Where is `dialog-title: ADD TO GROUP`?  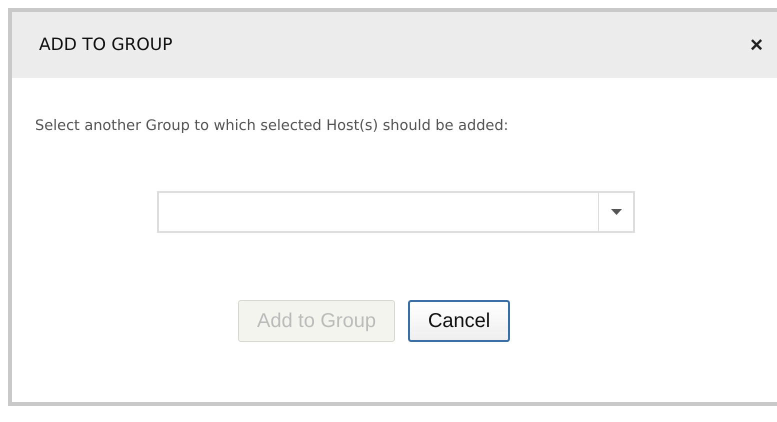 dialog-title: ADD TO GROUP is located at coordinates (105, 45).